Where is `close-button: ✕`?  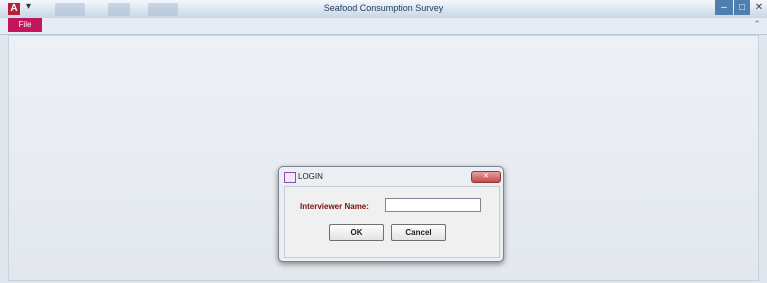 close-button: ✕ is located at coordinates (759, 7).